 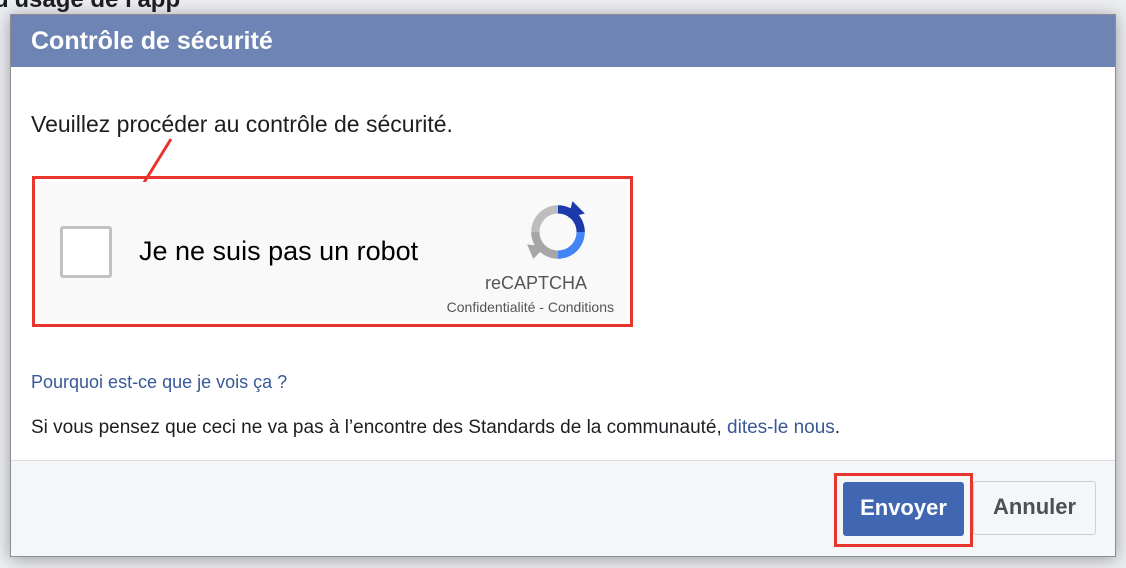 I want to click on terms-link: Conditions, so click(x=581, y=307).